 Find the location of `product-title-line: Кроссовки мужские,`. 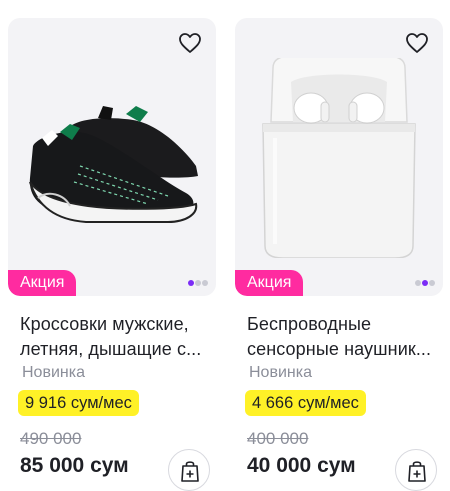

product-title-line: Кроссовки мужские, is located at coordinates (104, 324).